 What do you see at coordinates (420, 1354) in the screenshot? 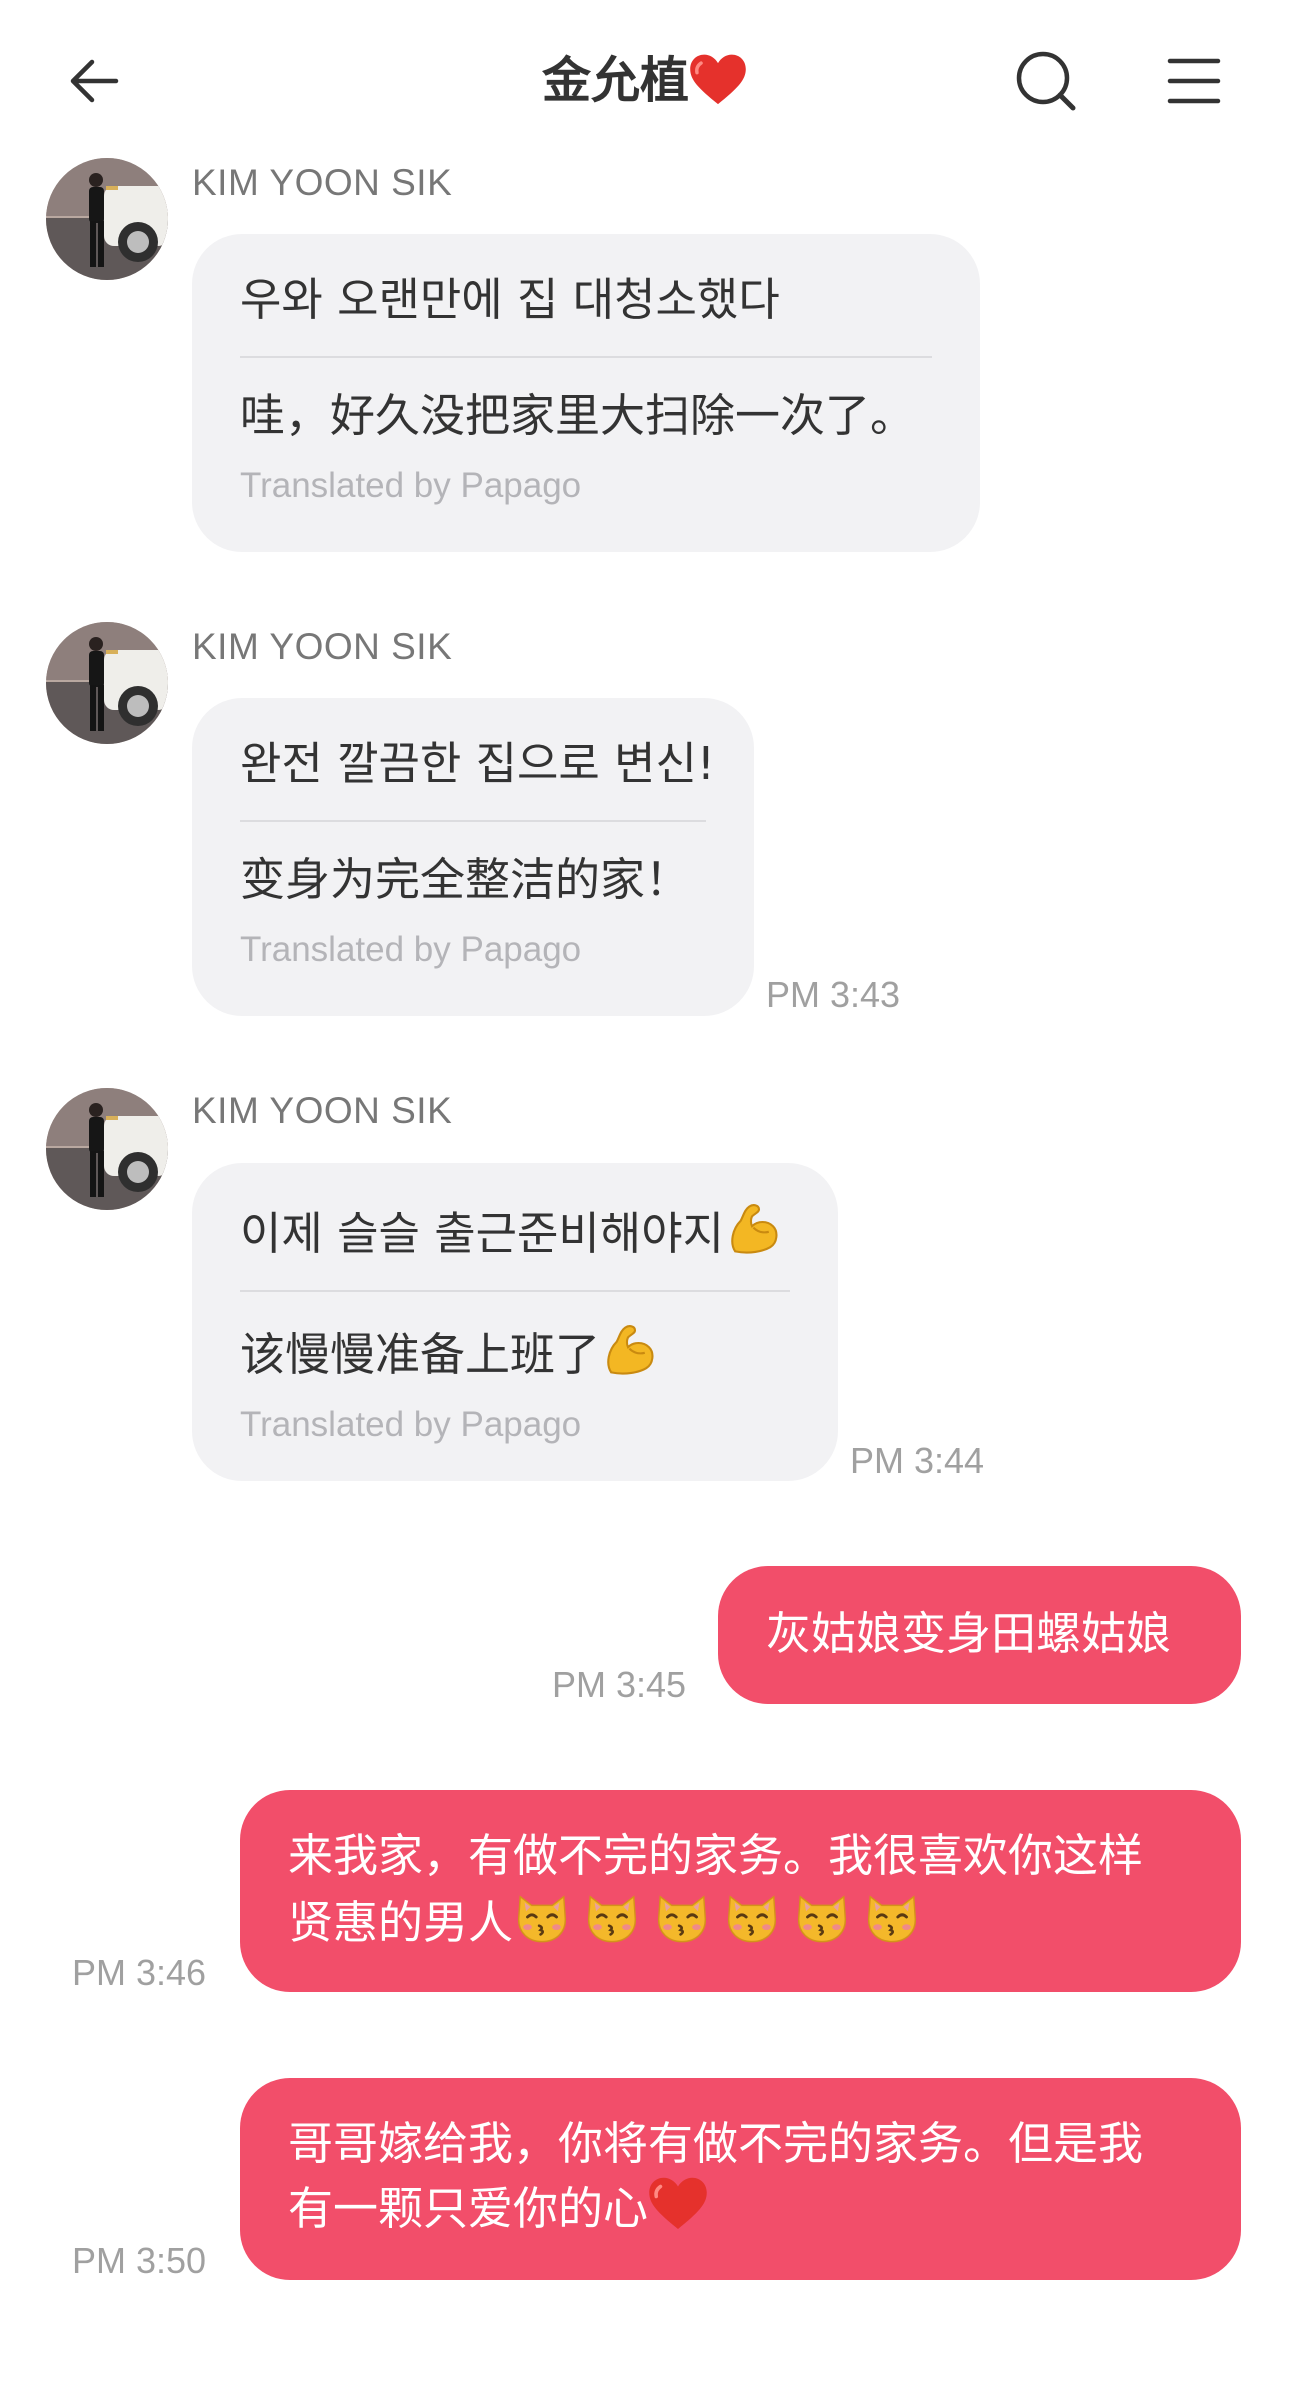
I see `translated-text-content: 该慢慢准备上班了` at bounding box center [420, 1354].